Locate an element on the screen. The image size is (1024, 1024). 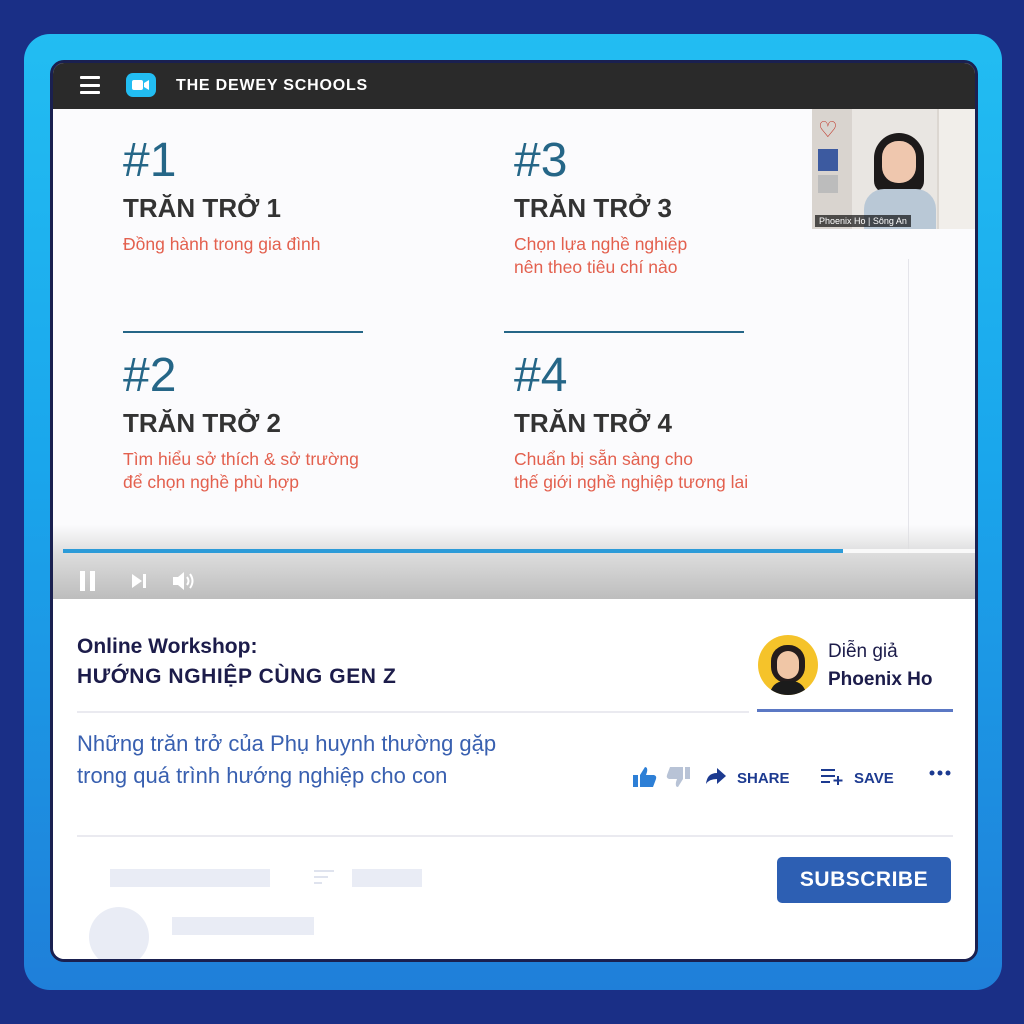
skip-next-icon is located at coordinates (139, 583).